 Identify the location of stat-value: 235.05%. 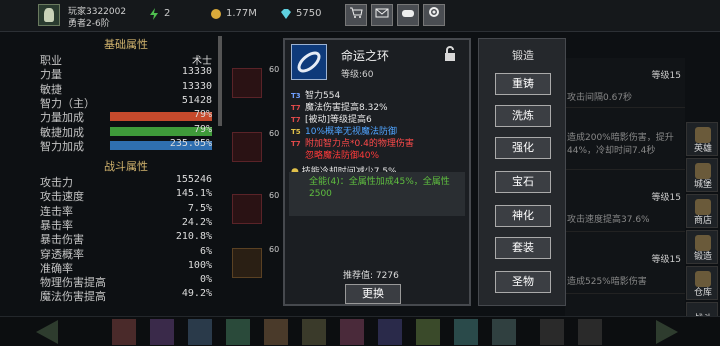
(190, 143).